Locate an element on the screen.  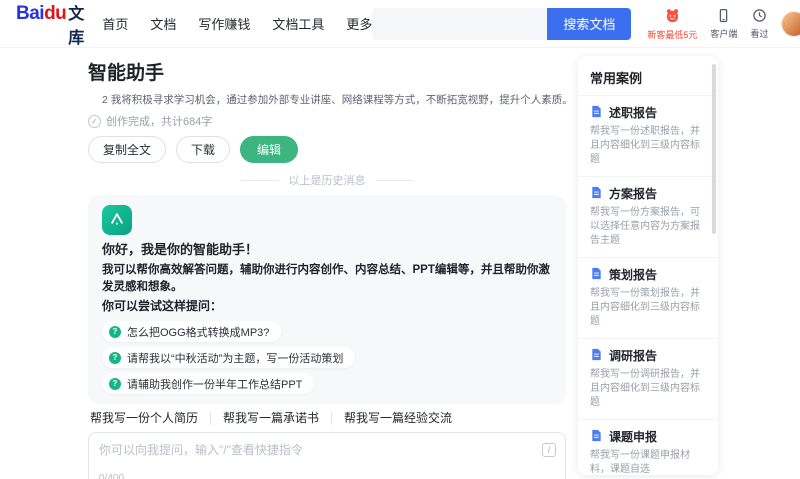
assistant-avatar-icon is located at coordinates (117, 220).